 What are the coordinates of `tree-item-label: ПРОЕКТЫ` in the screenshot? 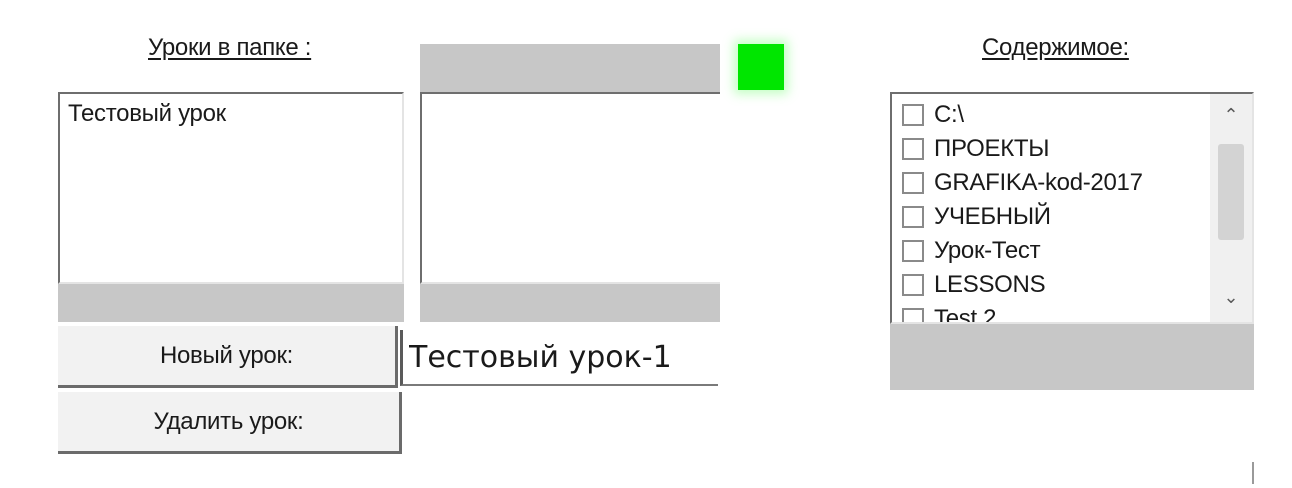 It's located at (992, 148).